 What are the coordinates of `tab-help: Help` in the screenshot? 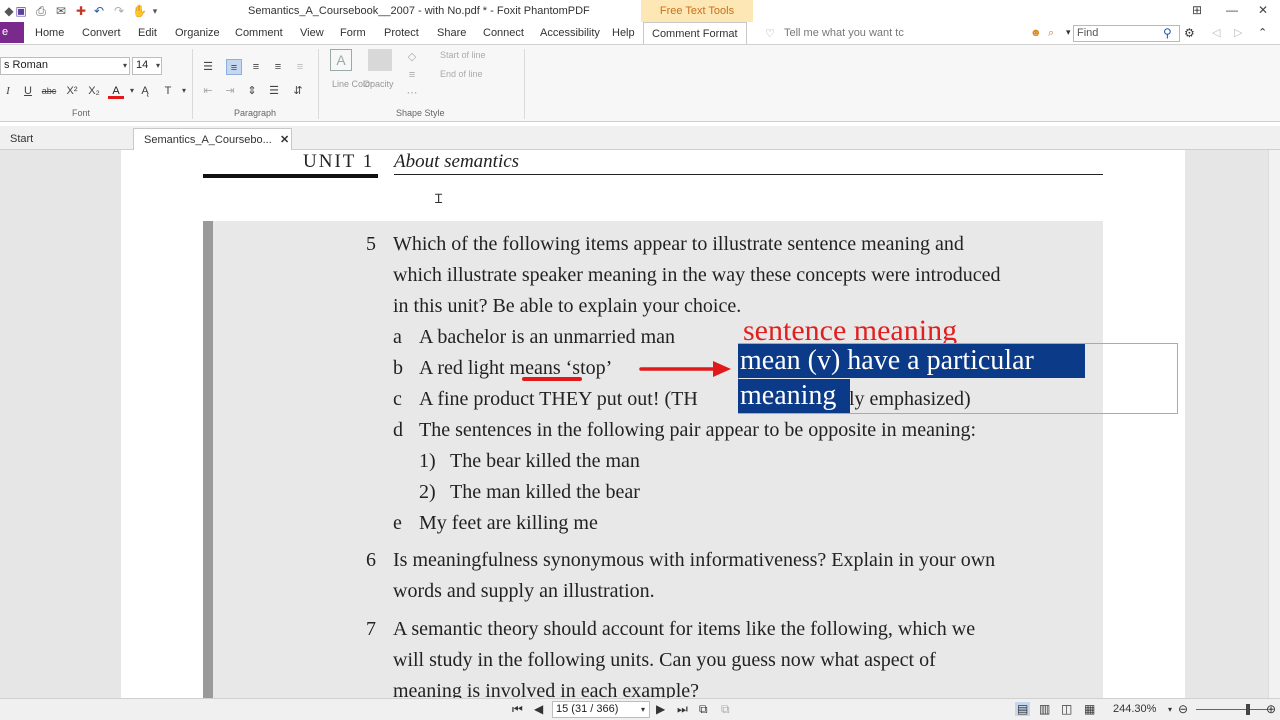 It's located at (623, 33).